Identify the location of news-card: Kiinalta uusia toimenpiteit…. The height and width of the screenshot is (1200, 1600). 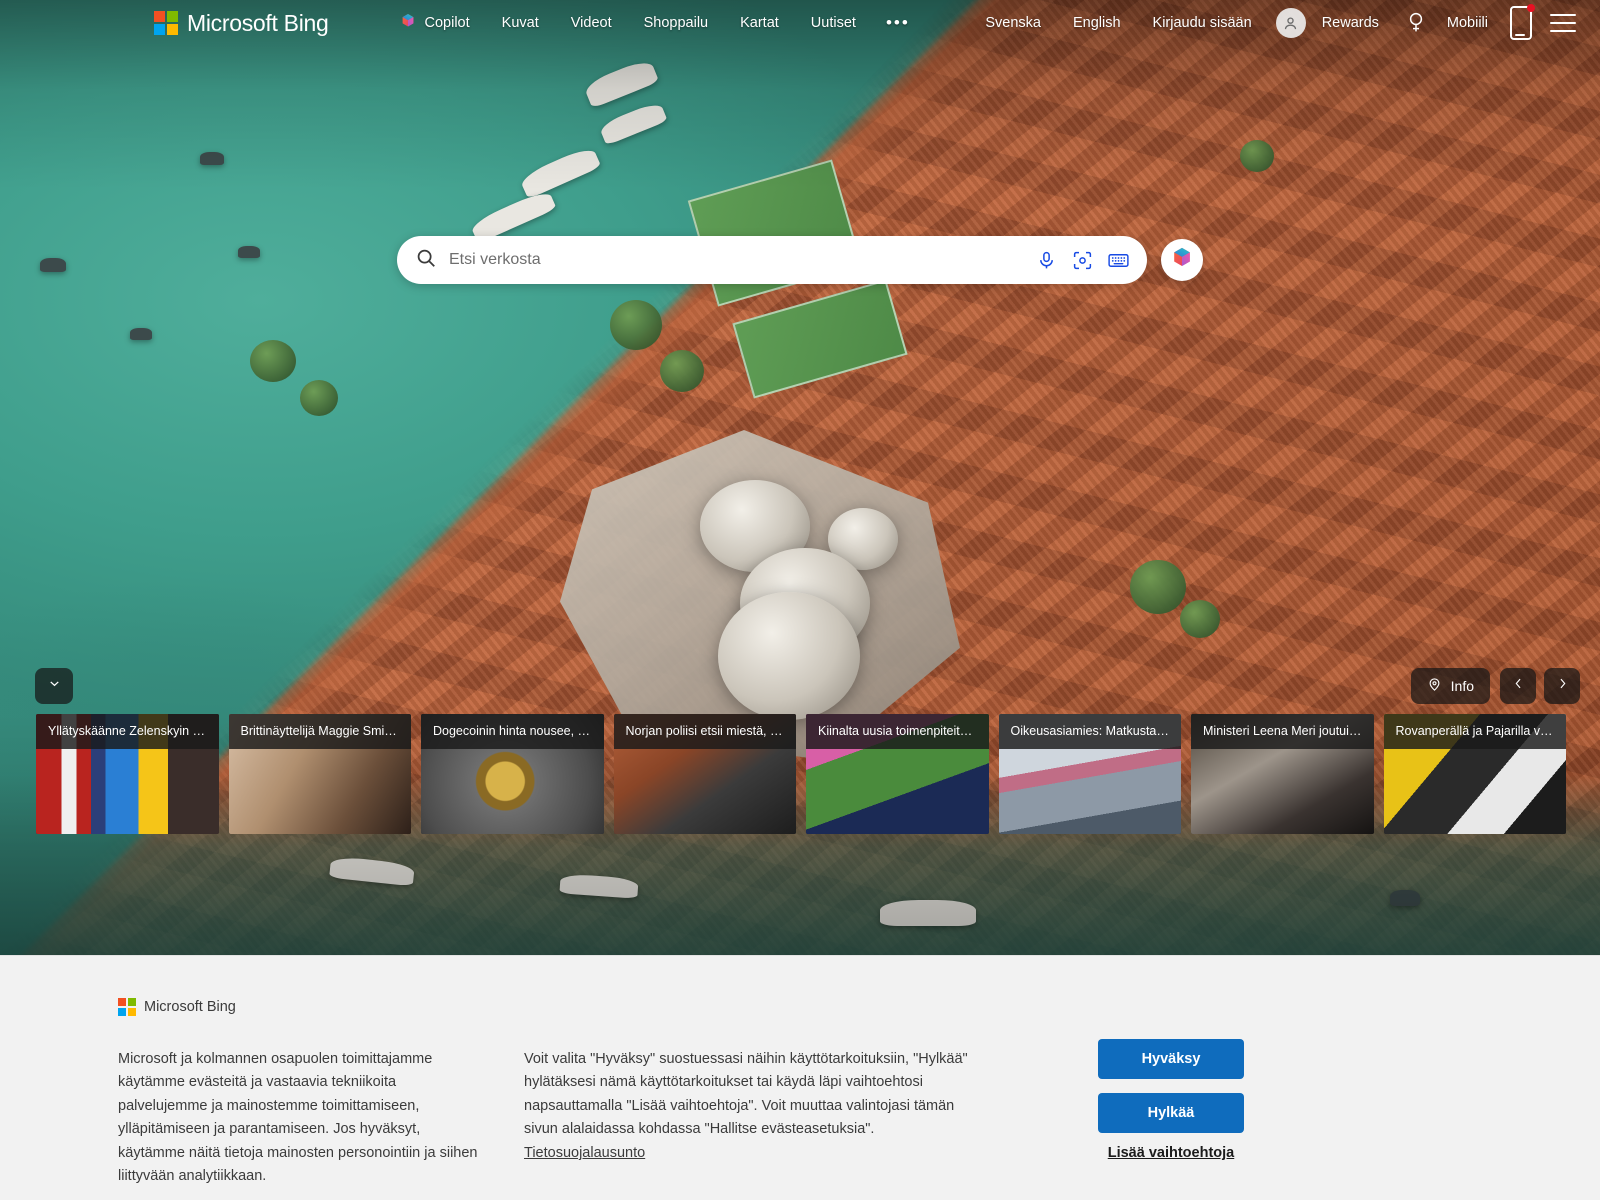
(897, 774).